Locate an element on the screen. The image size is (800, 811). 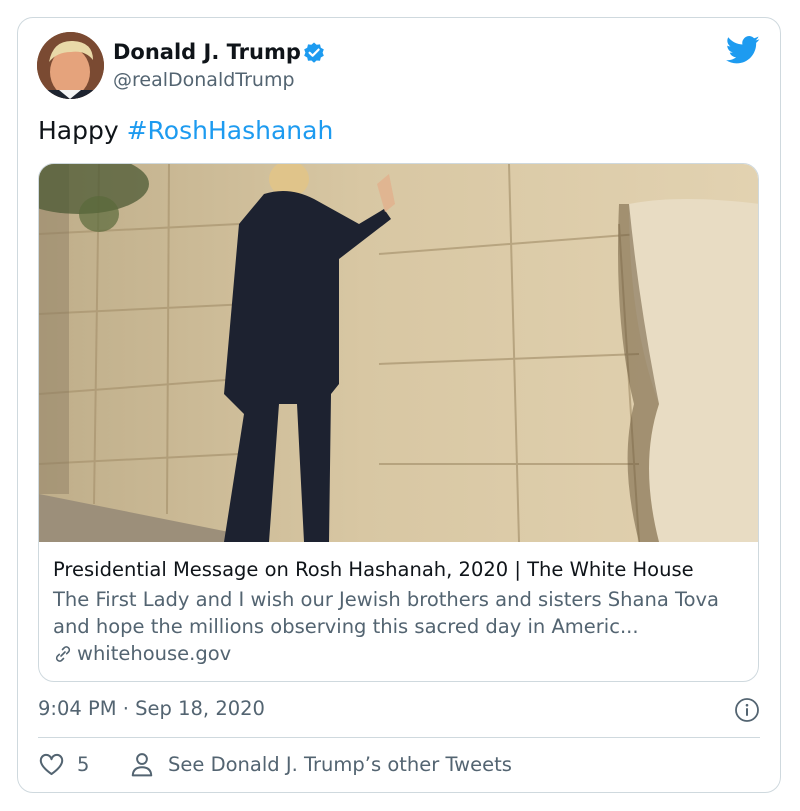
see-other-tweets-label: See Donald J. Trump’s other Tweets is located at coordinates (340, 764).